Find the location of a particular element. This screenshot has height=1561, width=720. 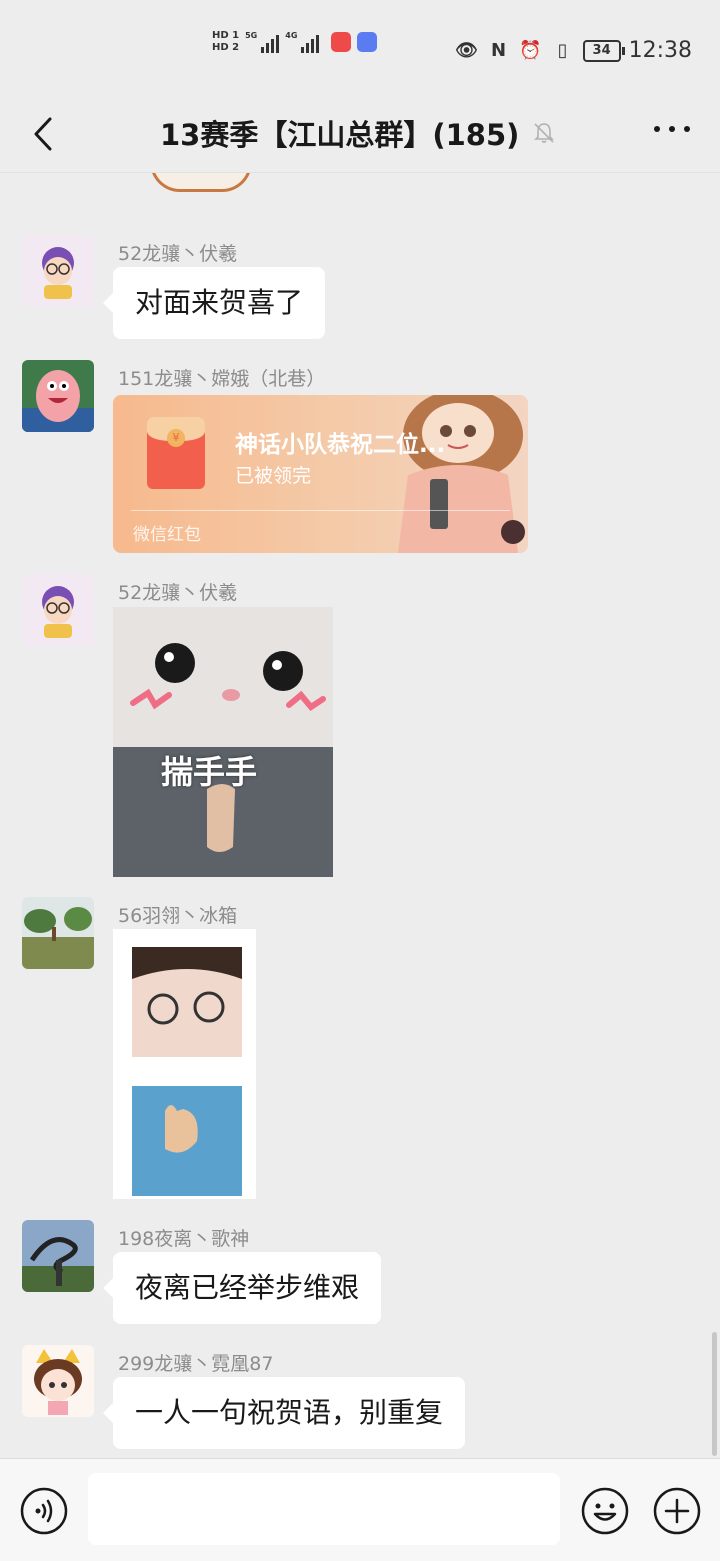

photo-sticker-image is located at coordinates (184, 1064).